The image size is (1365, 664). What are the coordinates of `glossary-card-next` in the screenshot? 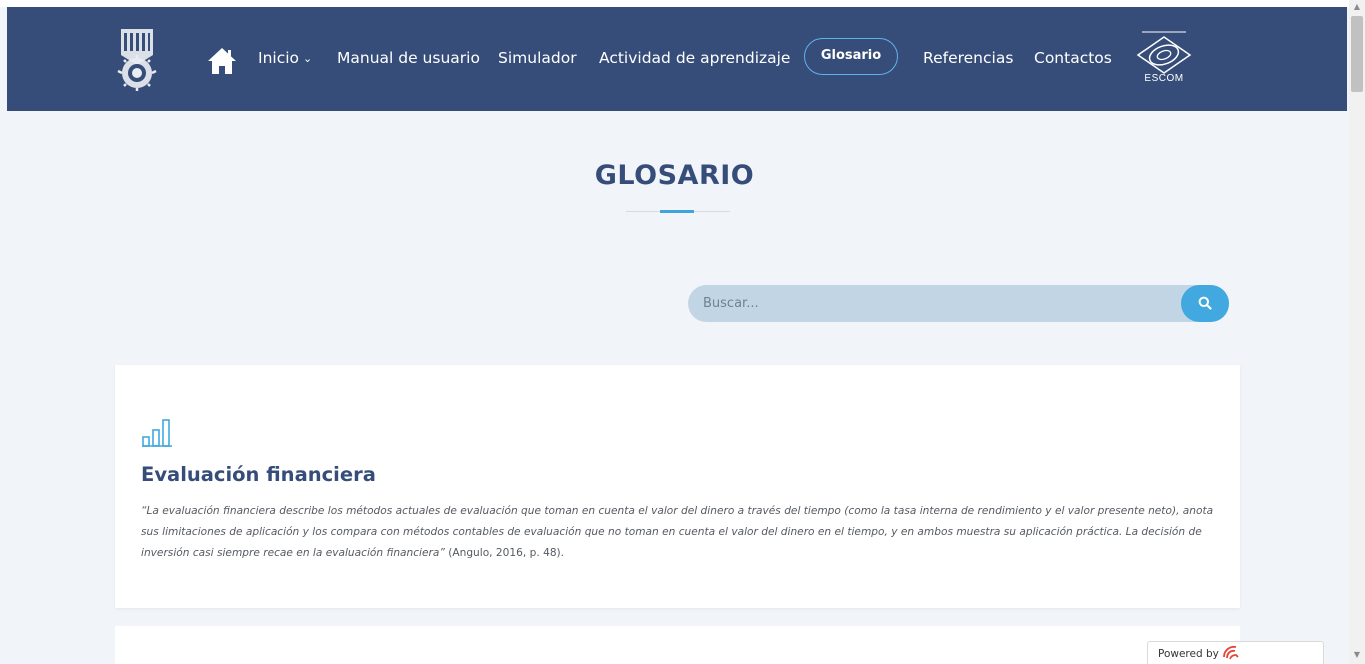 It's located at (677, 645).